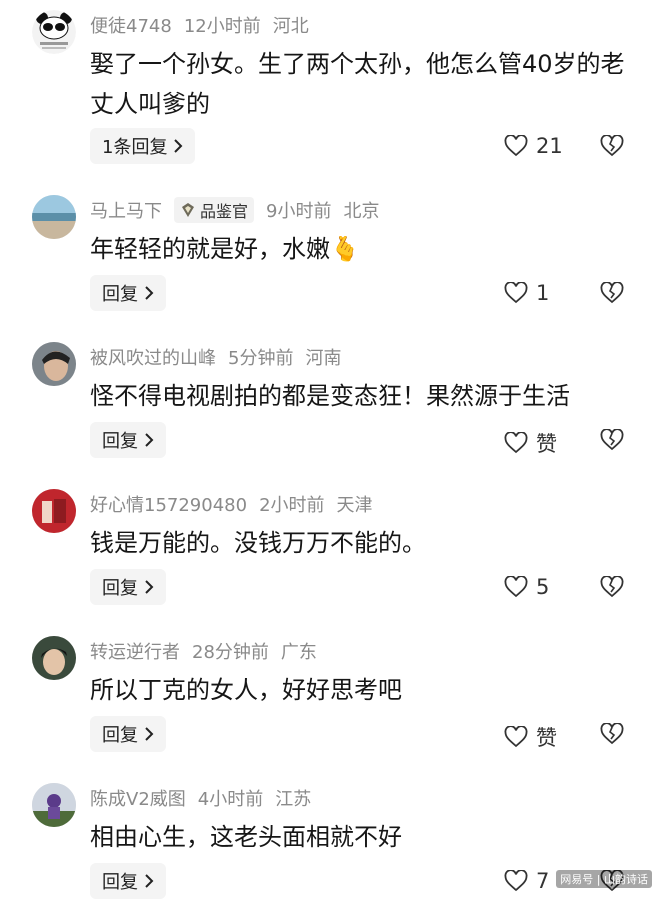 The width and height of the screenshot is (660, 899). What do you see at coordinates (292, 505) in the screenshot?
I see `timestamp: 2小时前` at bounding box center [292, 505].